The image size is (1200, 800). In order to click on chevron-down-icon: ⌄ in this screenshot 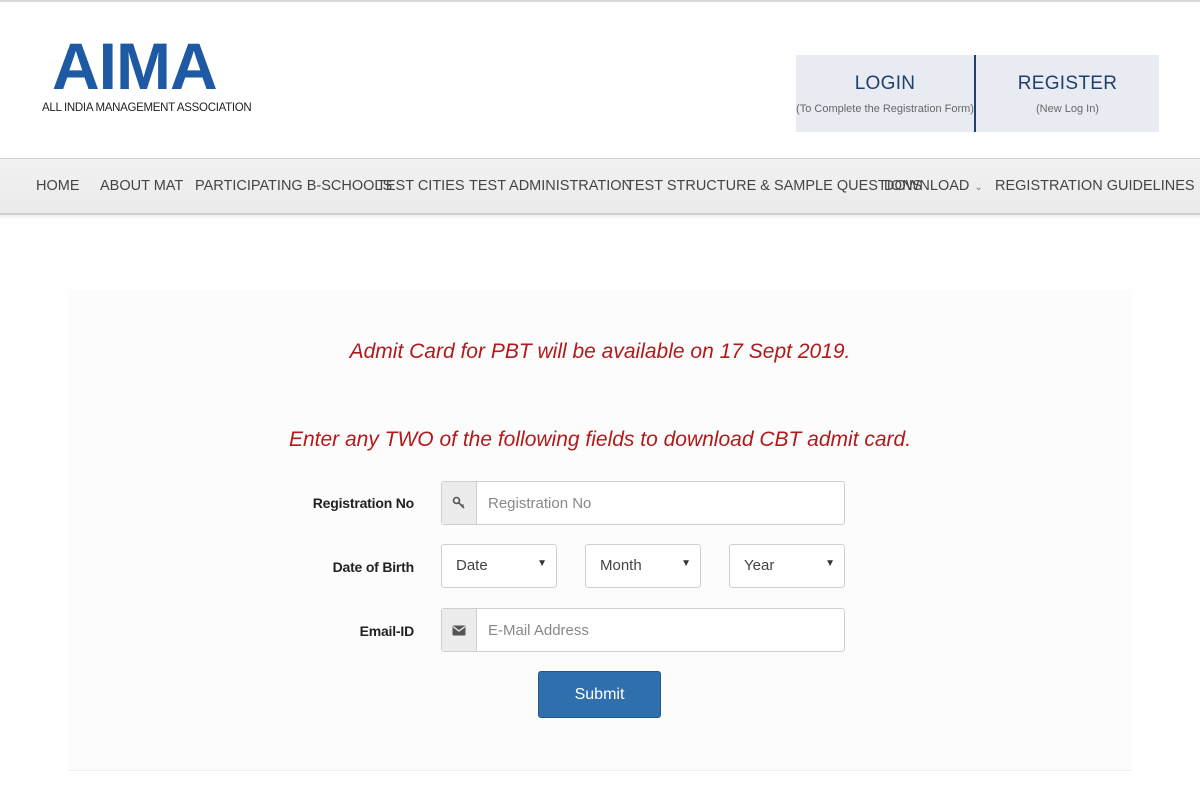, I will do `click(978, 187)`.